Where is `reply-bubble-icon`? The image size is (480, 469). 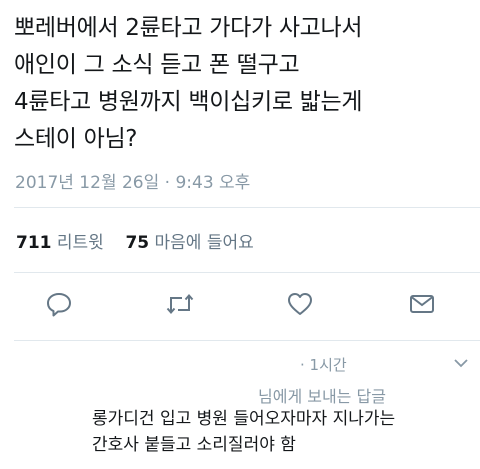
reply-bubble-icon is located at coordinates (59, 305).